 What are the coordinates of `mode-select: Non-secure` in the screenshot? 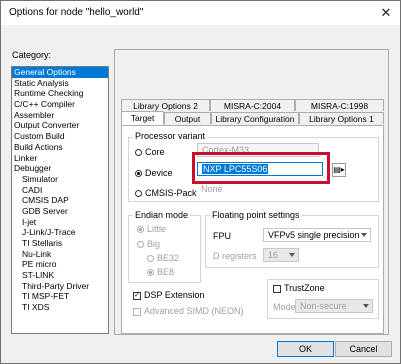 It's located at (334, 306).